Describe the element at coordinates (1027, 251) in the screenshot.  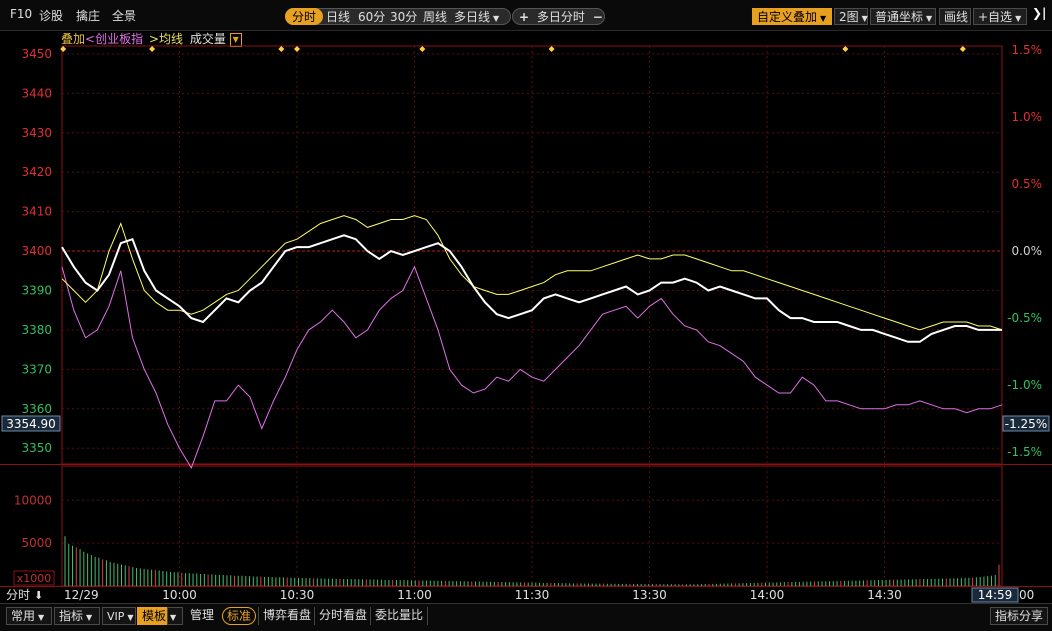
I see `percent-axis-label: 0.0%` at that location.